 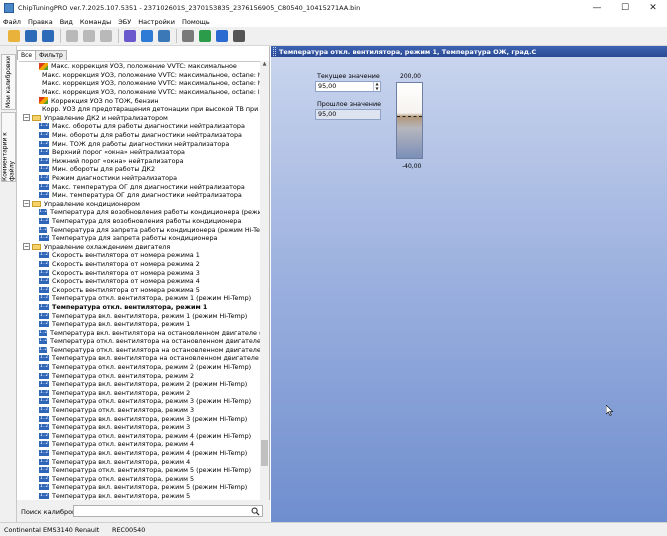 What do you see at coordinates (105, 36) in the screenshot?
I see `paste-button` at bounding box center [105, 36].